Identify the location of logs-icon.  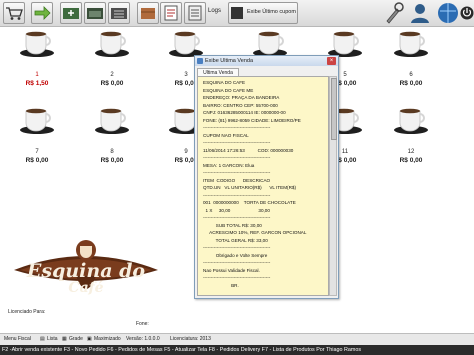
(195, 13).